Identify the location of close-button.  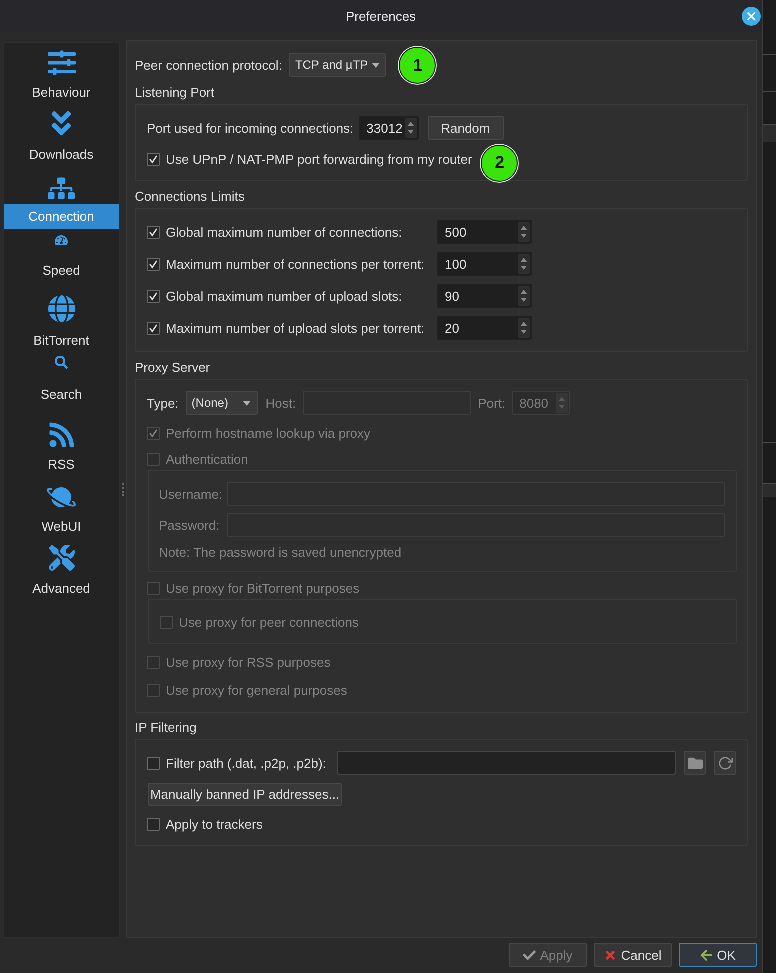
(751, 16).